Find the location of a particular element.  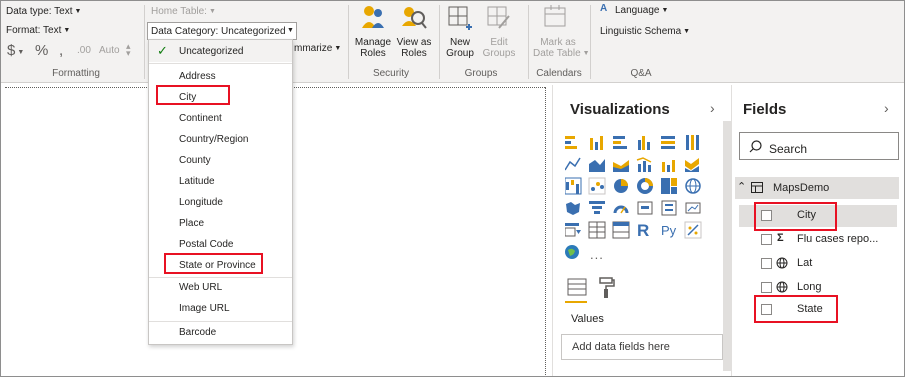

table-icon is located at coordinates (597, 230).